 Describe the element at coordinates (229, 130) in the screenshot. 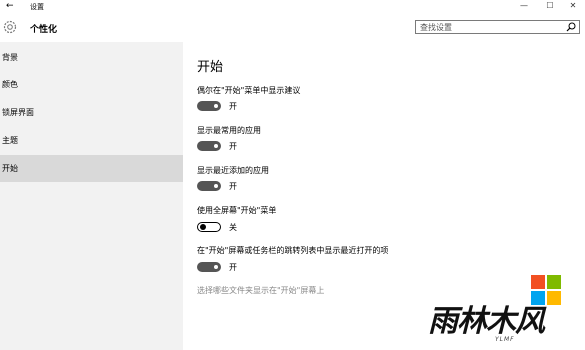

I see `setting-label-most-used: 显示最常用的应用` at that location.